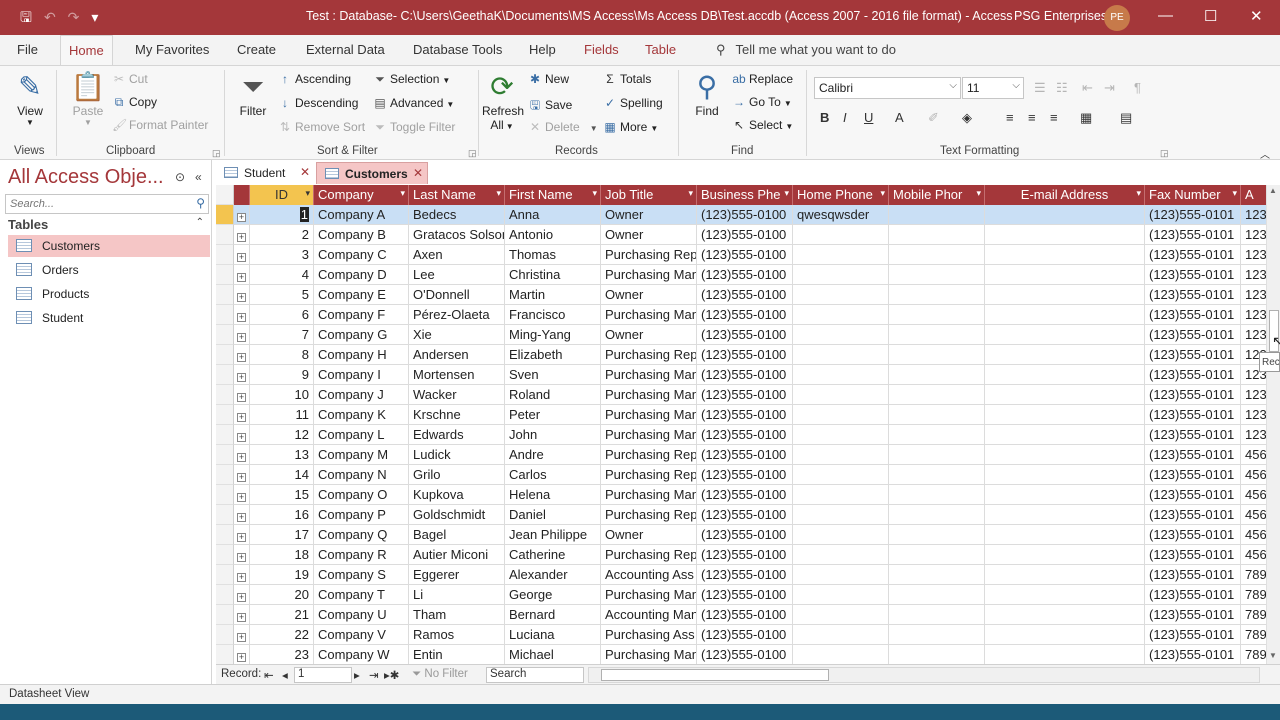 The image size is (1280, 720). I want to click on cell-job-title: Owner, so click(649, 535).